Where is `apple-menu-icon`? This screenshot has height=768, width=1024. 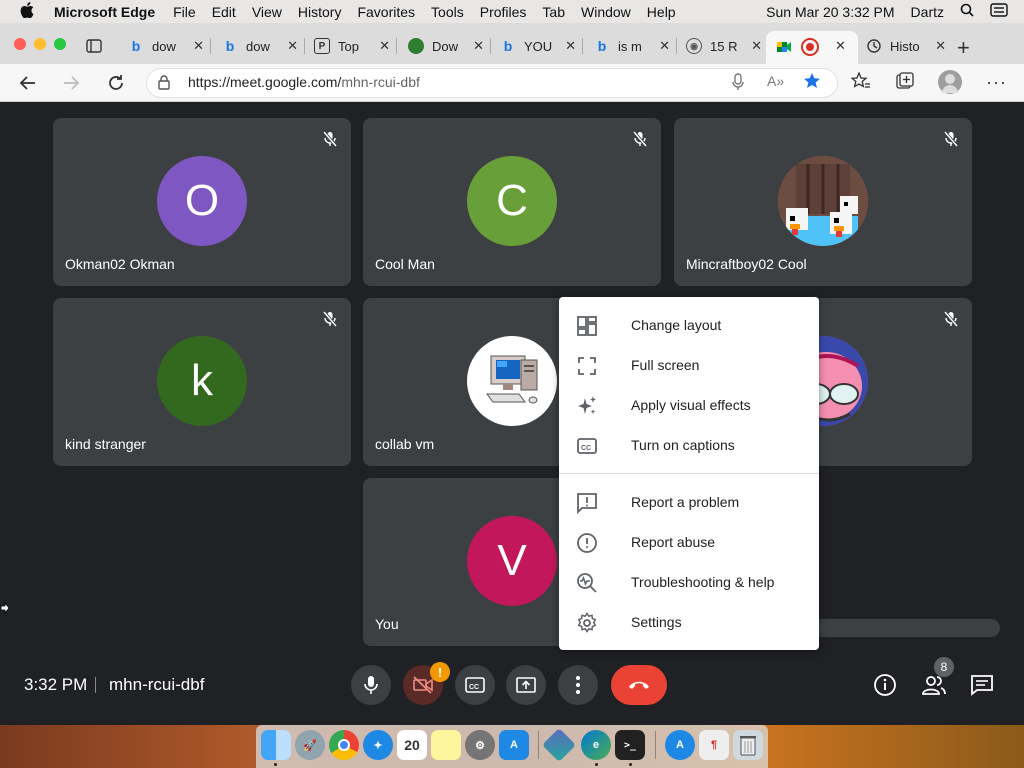
apple-menu-icon is located at coordinates (29, 11).